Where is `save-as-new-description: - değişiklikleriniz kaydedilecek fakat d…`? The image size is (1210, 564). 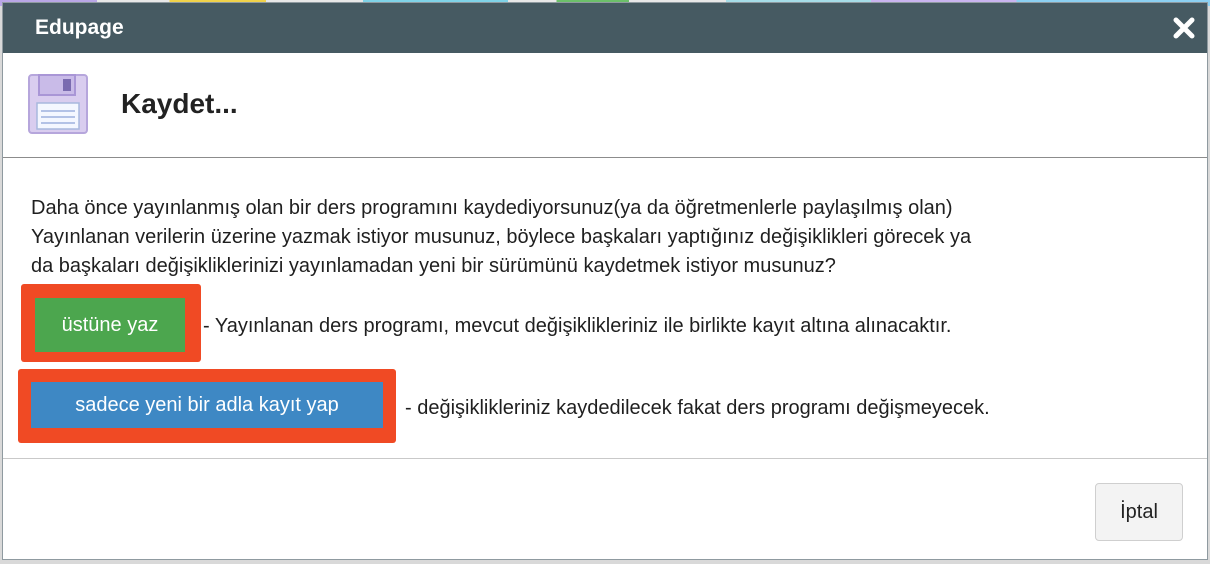
save-as-new-description: - değişiklikleriniz kaydedilecek fakat d… is located at coordinates (697, 408).